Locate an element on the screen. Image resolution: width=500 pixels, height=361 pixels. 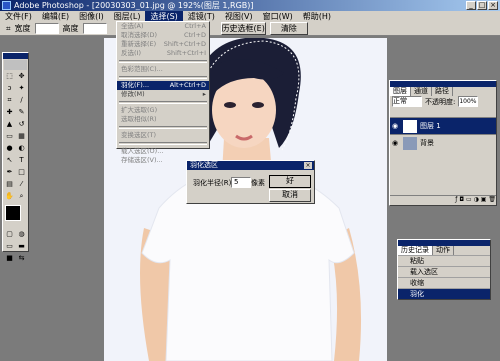
history-item: 载入选区 is located at coordinates (444, 271).